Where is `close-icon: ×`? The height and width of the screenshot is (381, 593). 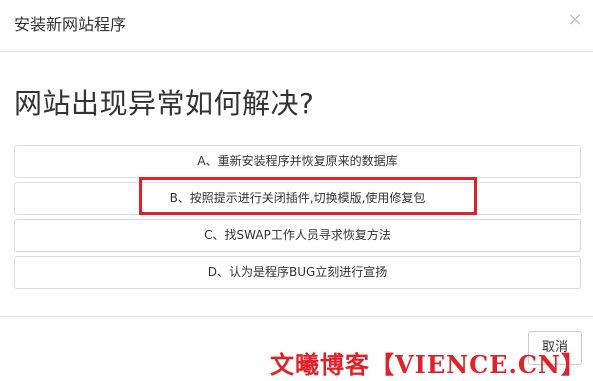 close-icon: × is located at coordinates (575, 20).